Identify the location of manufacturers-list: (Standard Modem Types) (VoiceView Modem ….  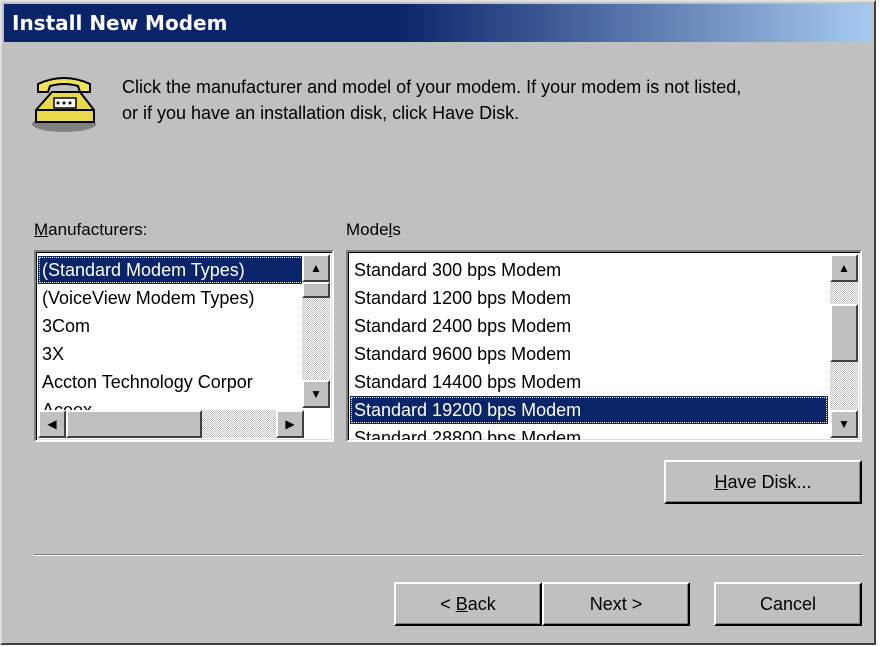
(171, 340).